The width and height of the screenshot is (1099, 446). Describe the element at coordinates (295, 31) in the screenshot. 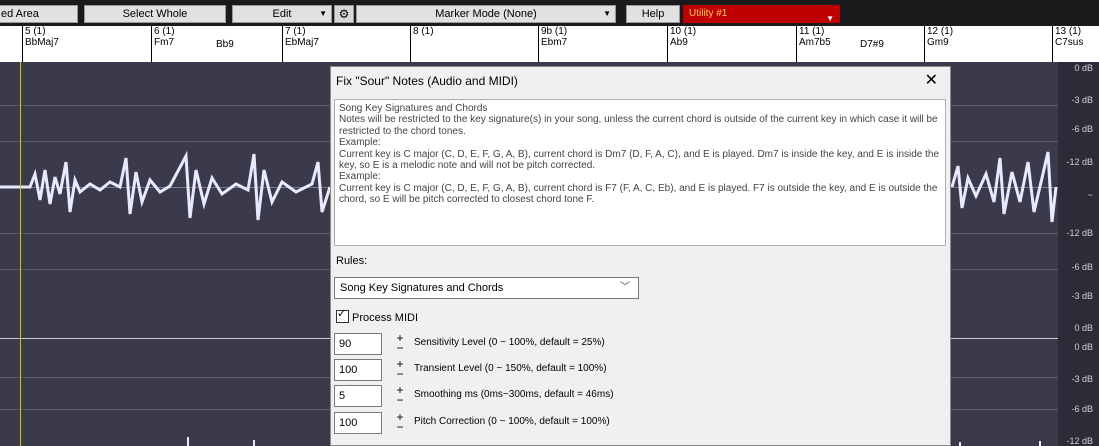

I see `bar-number: 7 (1)` at that location.